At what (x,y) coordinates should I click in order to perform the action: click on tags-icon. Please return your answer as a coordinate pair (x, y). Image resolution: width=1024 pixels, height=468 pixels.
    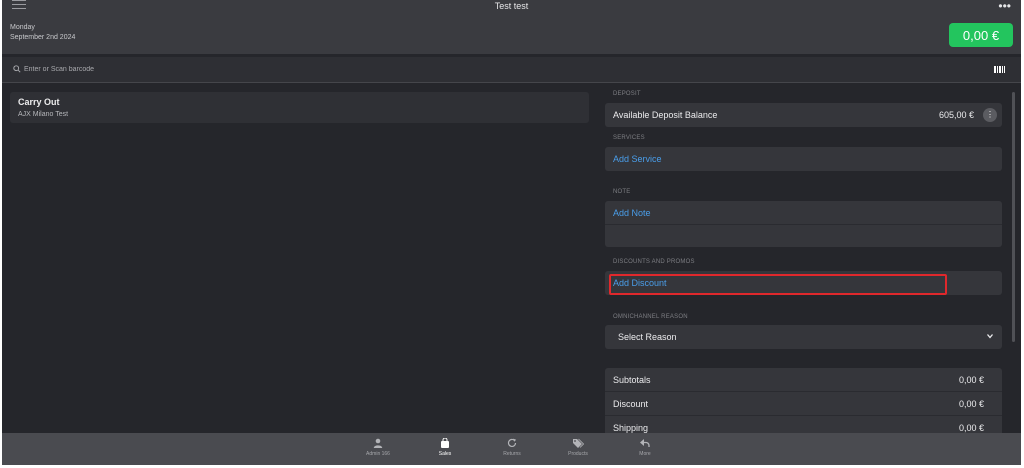
    Looking at the image, I should click on (578, 443).